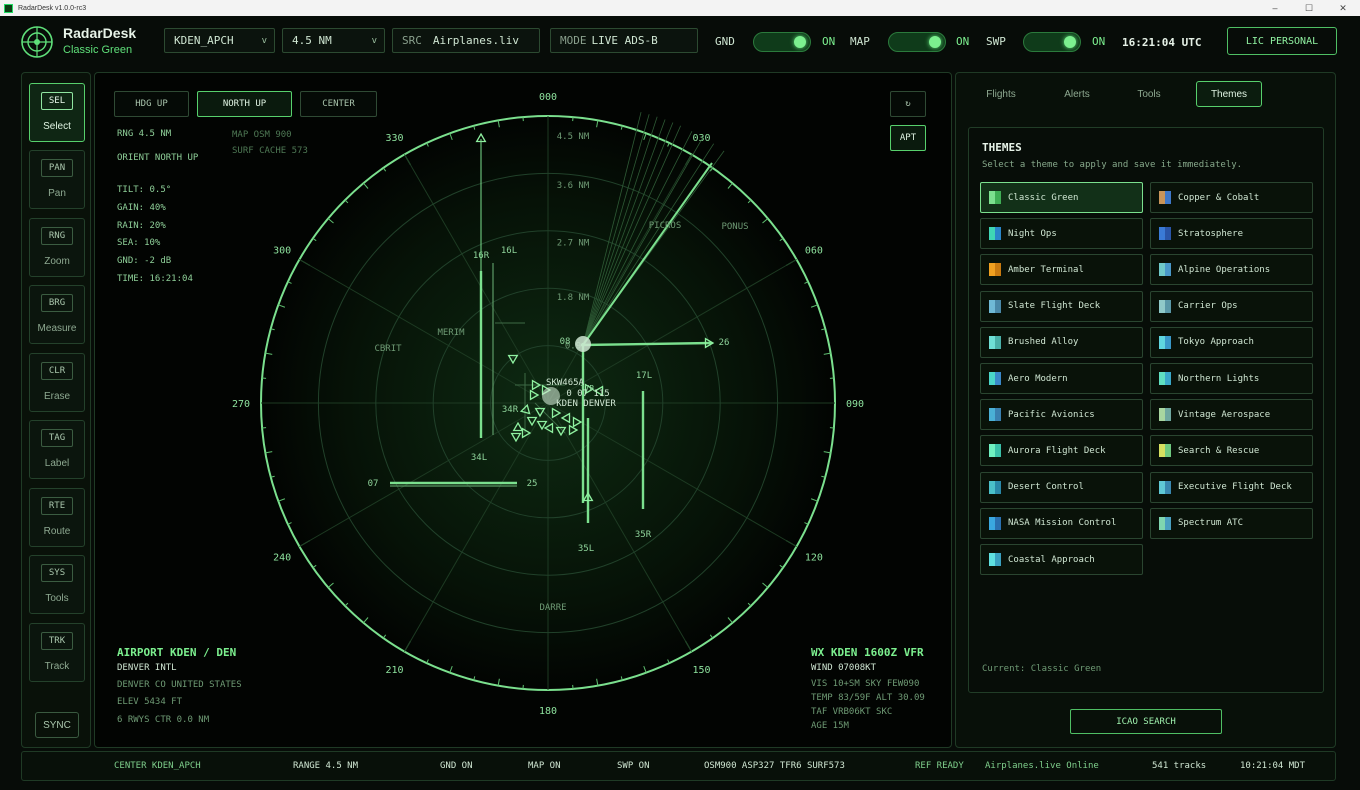 This screenshot has width=1360, height=790. Describe the element at coordinates (624, 40) in the screenshot. I see `mode-field: MODE LIVE ADS-B` at that location.